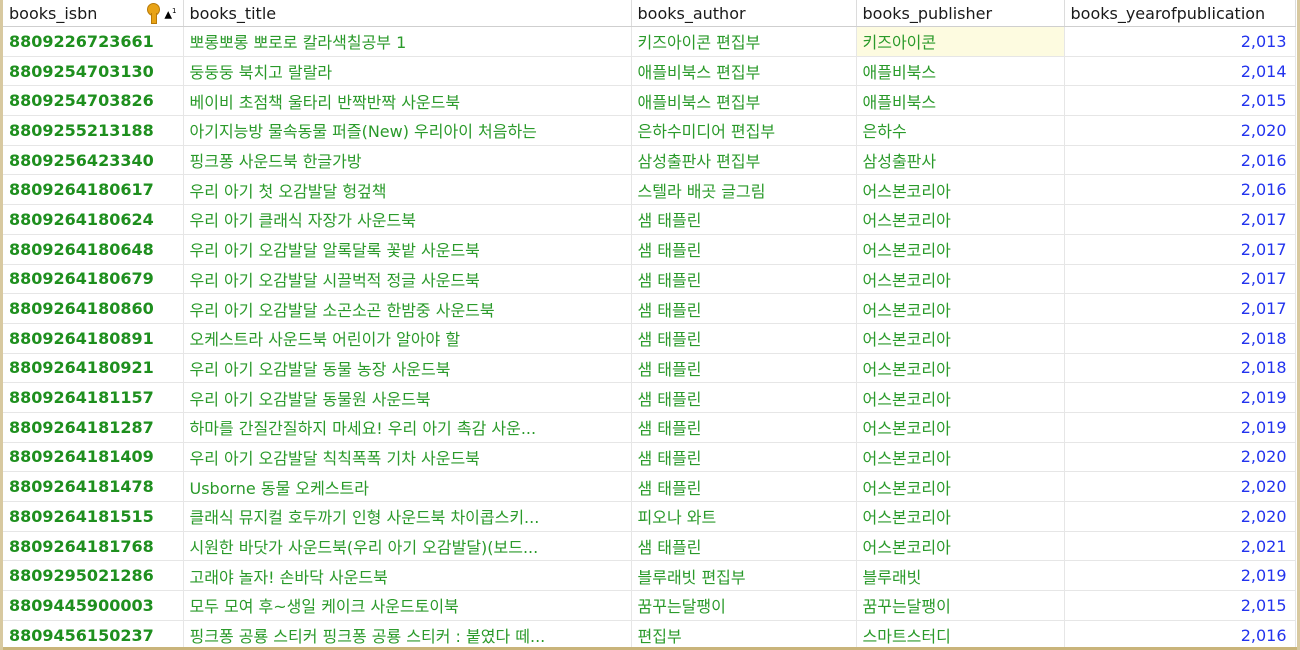 Image resolution: width=1300 pixels, height=650 pixels. What do you see at coordinates (407, 130) in the screenshot?
I see `cell-title: 아기지능방 물속동물 퍼즐(New) 우리아이 처음하는` at bounding box center [407, 130].